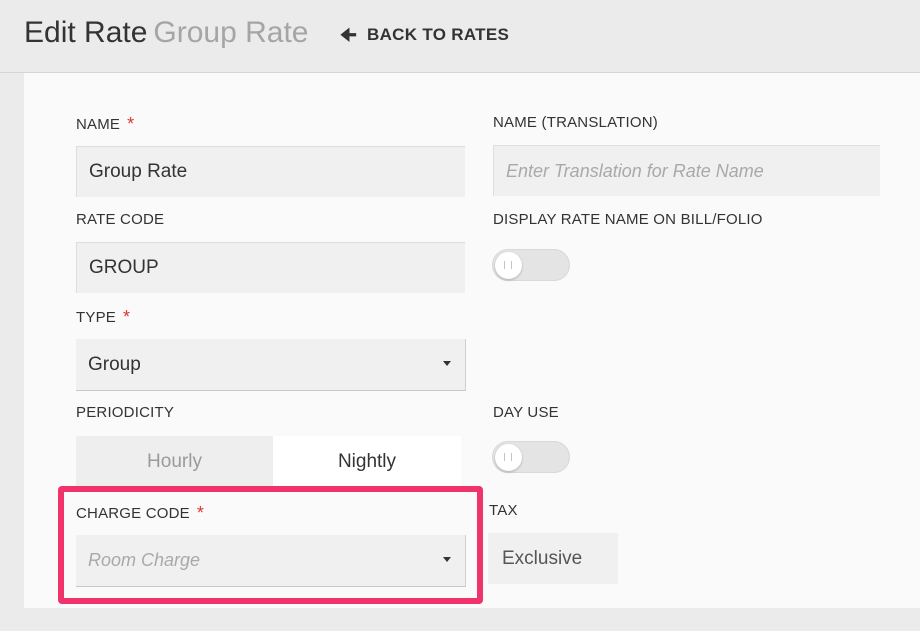  Describe the element at coordinates (271, 561) in the screenshot. I see `charge-code-select: Room Charge` at that location.